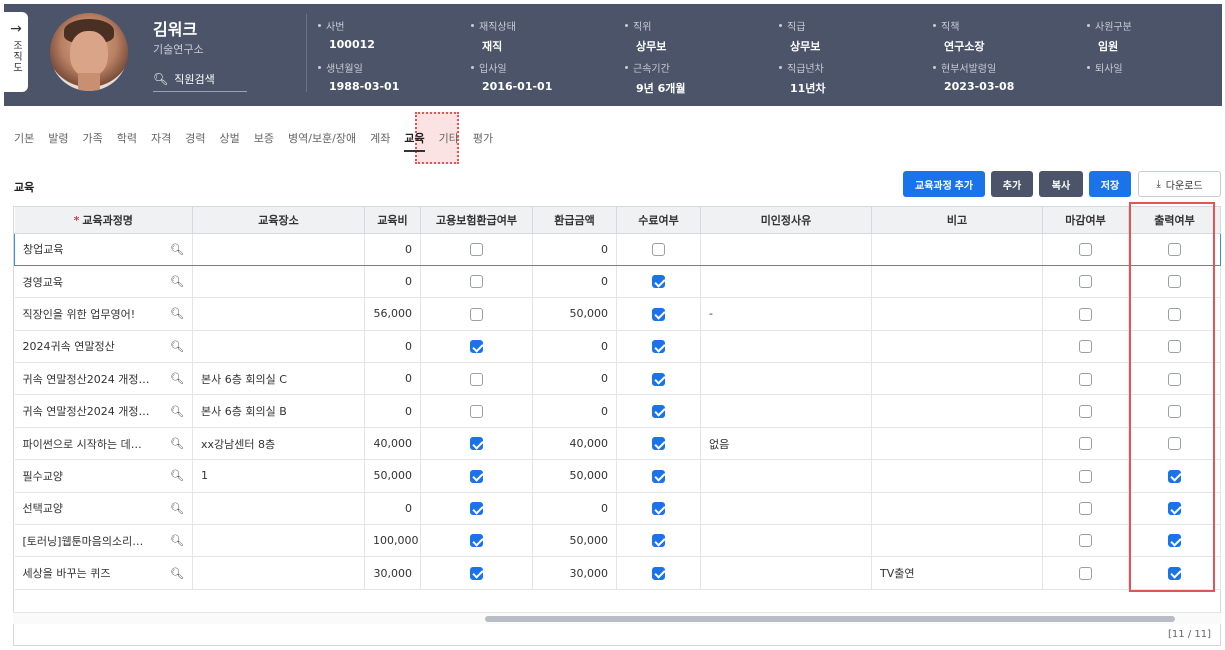 Image resolution: width=1225 pixels, height=650 pixels. I want to click on employee-search: 🔍︎ 직원검색, so click(200, 79).